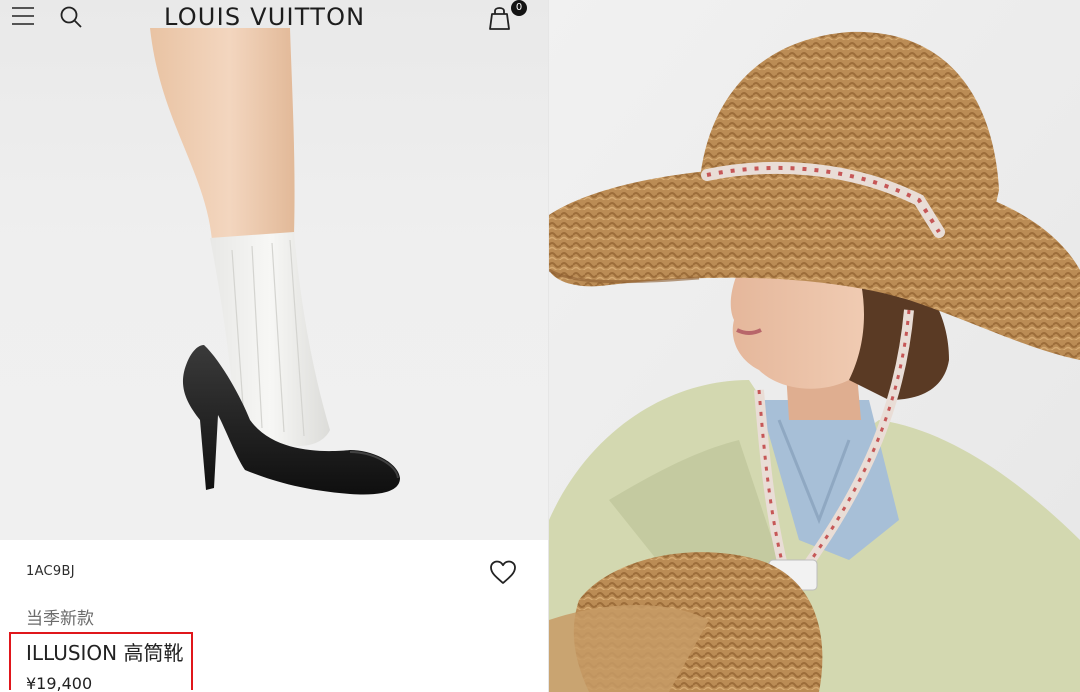 The height and width of the screenshot is (692, 1080). Describe the element at coordinates (50, 571) in the screenshot. I see `product-sku: 1AC9BJ` at that location.